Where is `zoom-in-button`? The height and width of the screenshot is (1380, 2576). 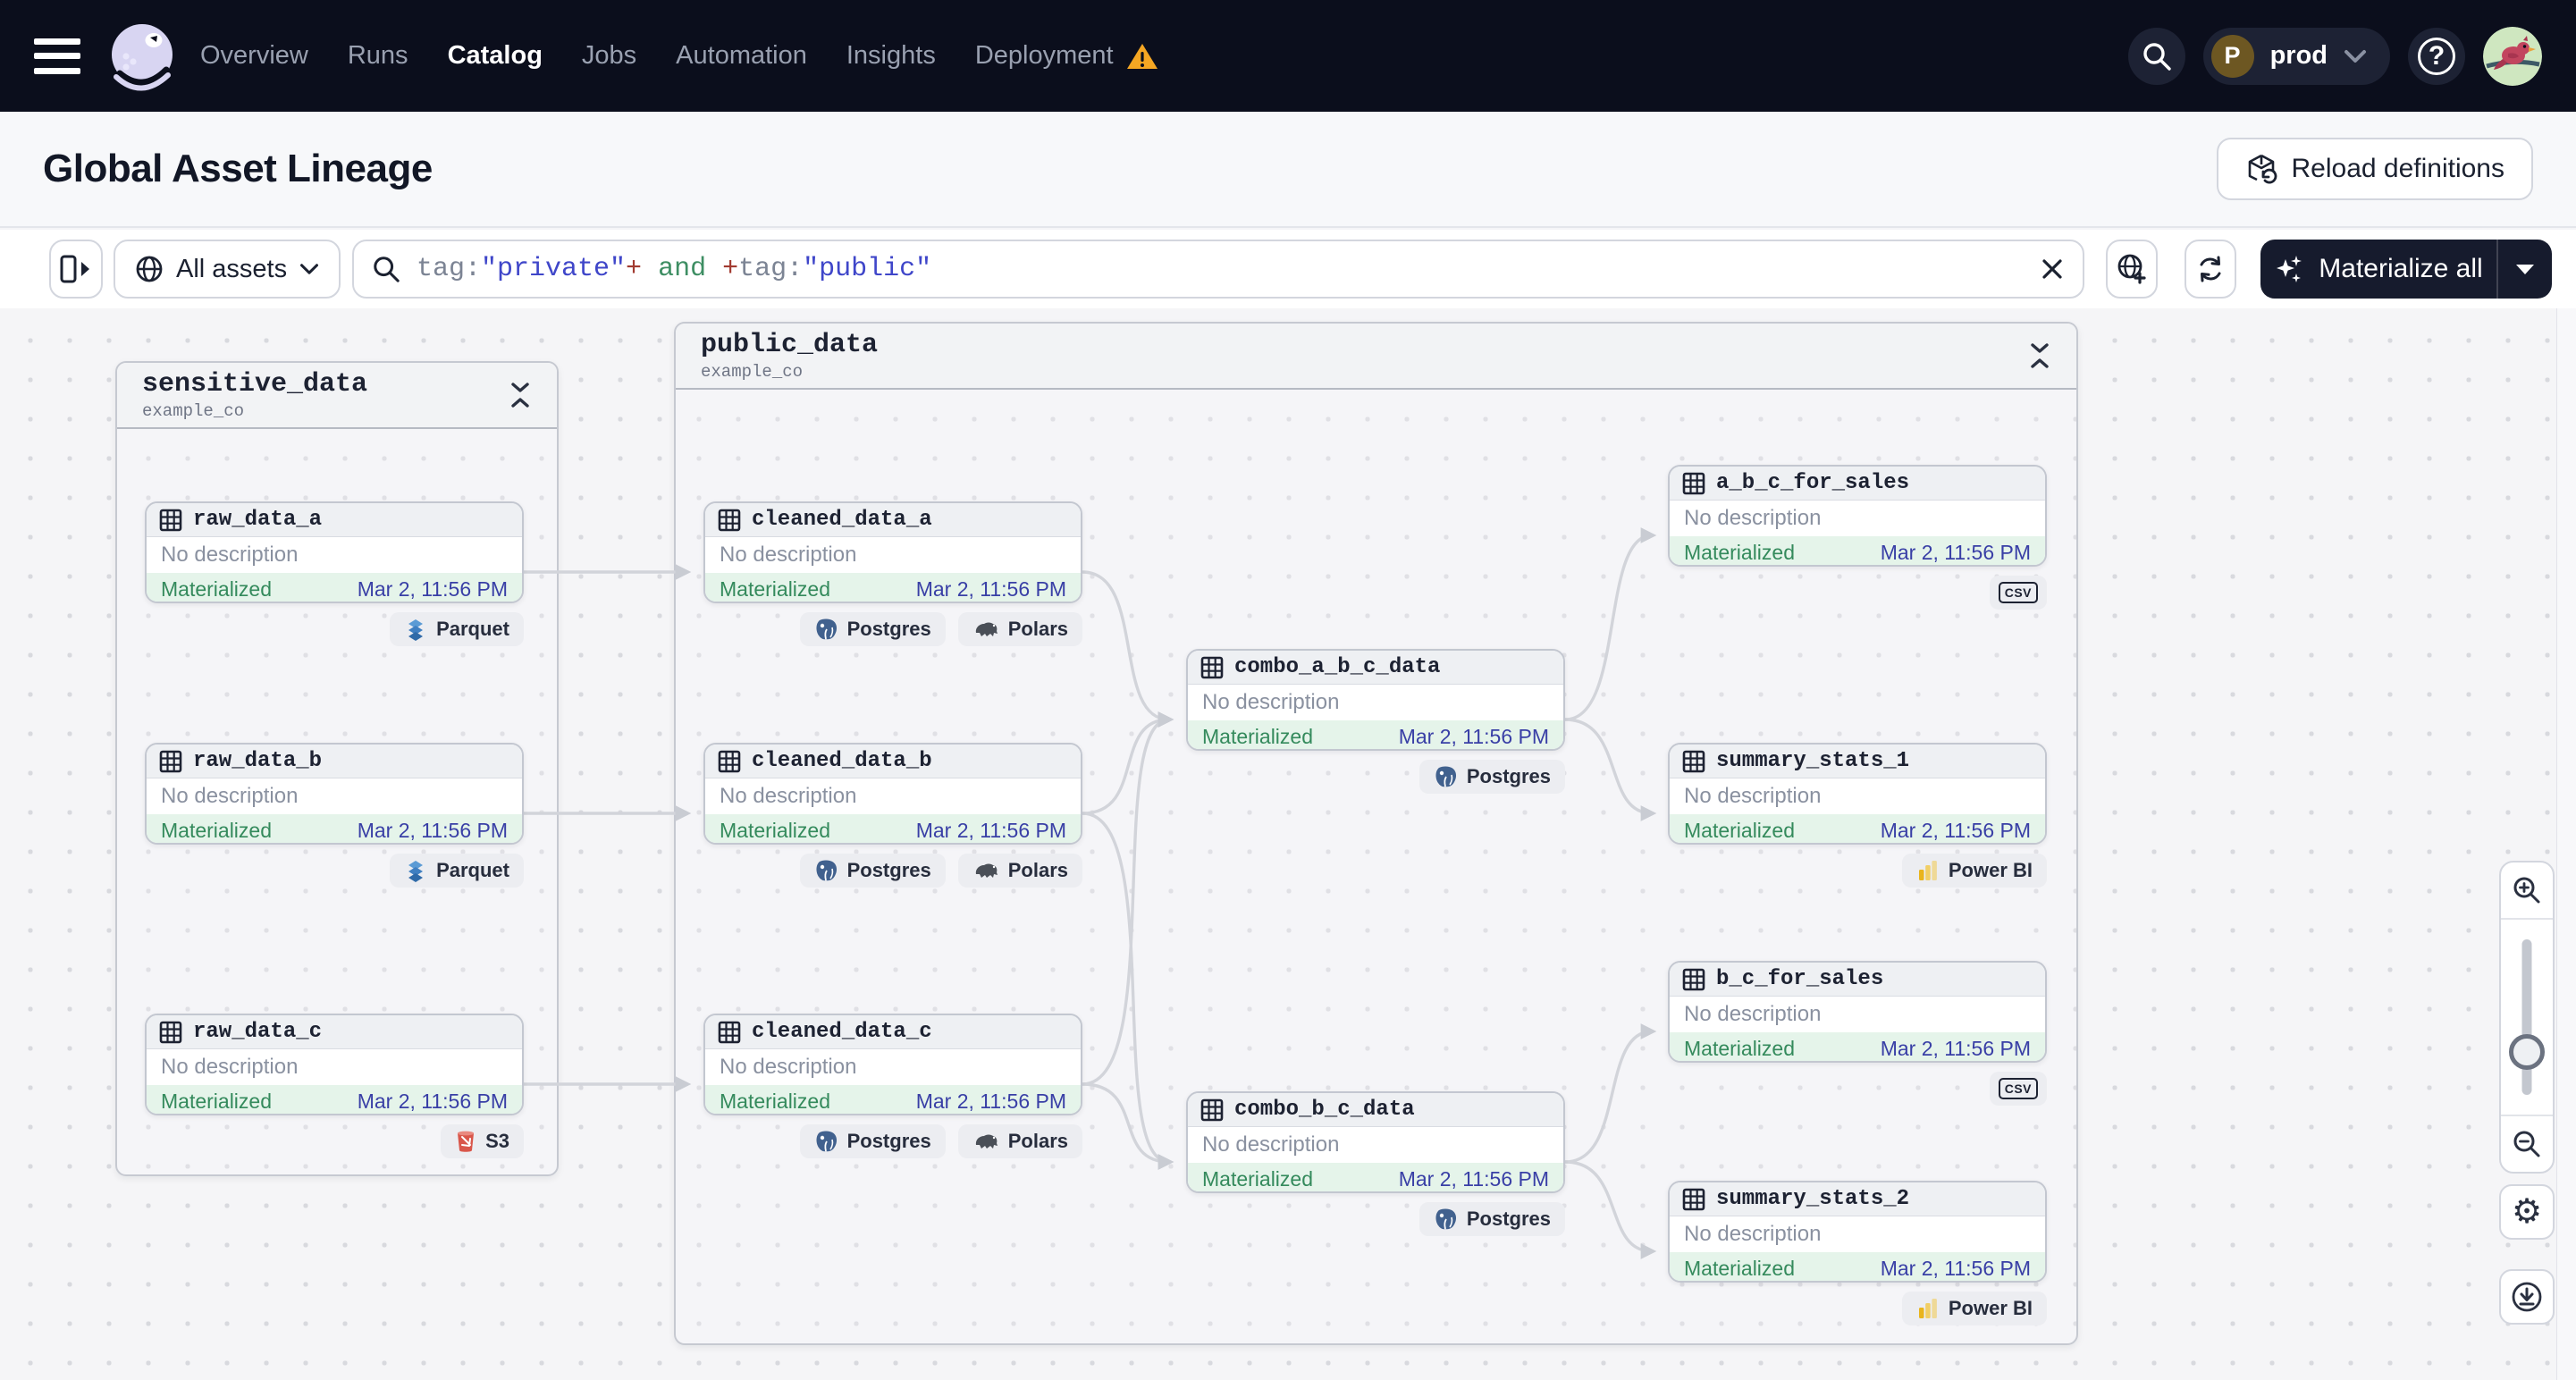 zoom-in-button is located at coordinates (2527, 890).